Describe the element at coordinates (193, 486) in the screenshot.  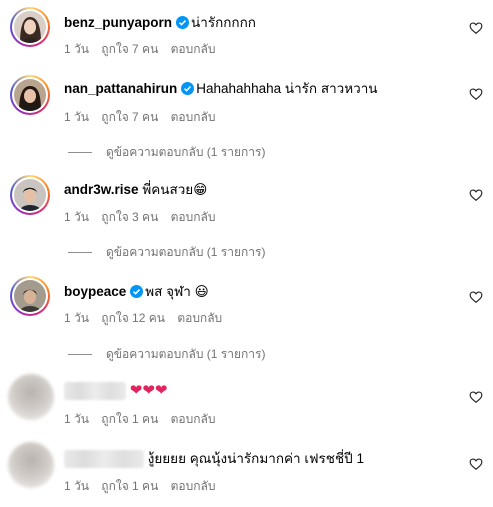
I see `reply-button: ตอบกลับ` at that location.